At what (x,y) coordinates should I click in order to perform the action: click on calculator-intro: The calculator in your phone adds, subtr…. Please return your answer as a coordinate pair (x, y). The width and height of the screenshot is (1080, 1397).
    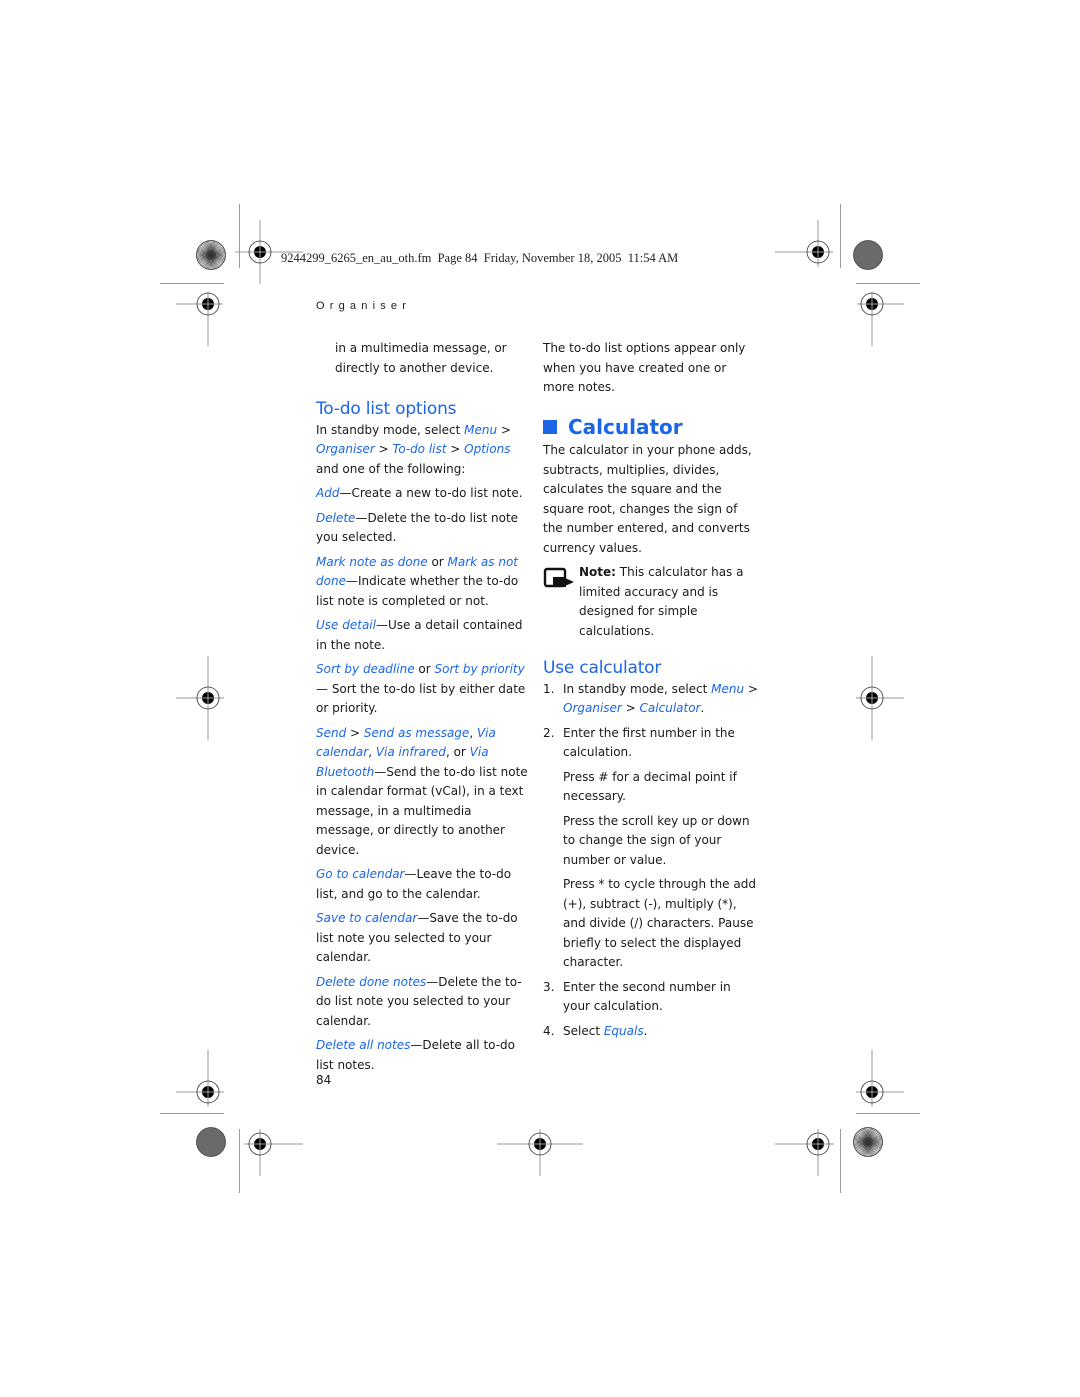
    Looking at the image, I should click on (647, 499).